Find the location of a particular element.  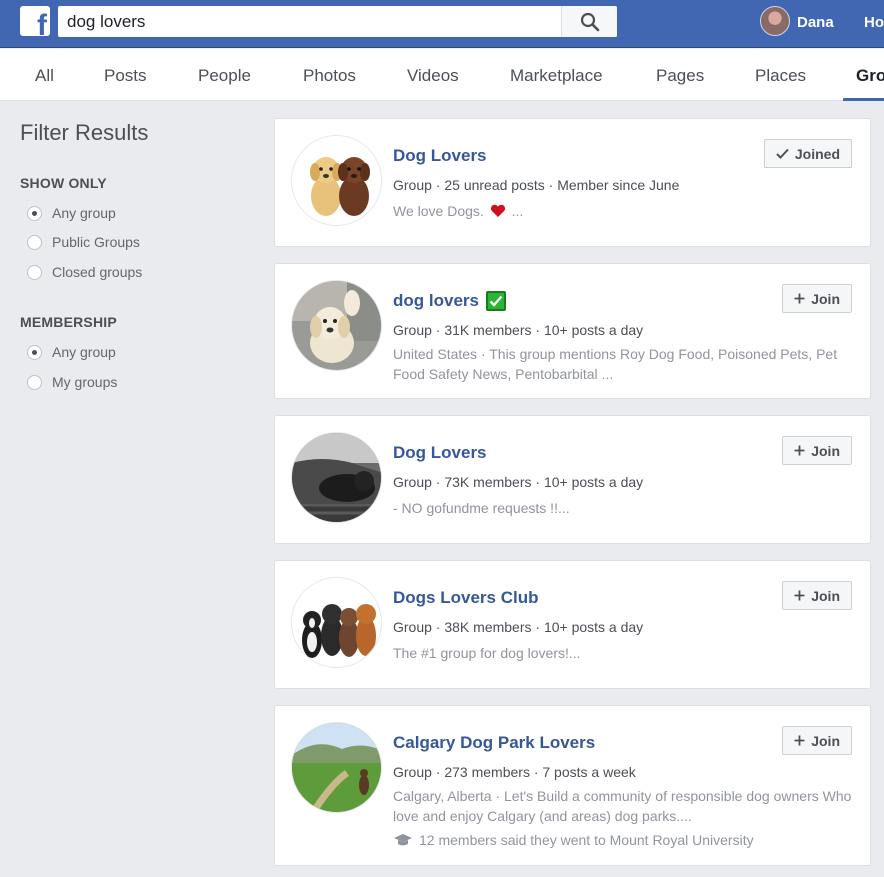

membership-heading: MEMBERSHIP is located at coordinates (68, 322).